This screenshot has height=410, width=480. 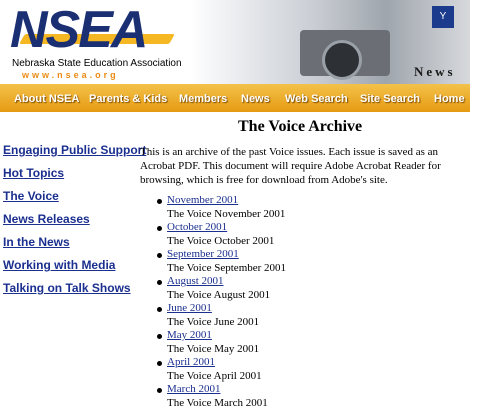 What do you see at coordinates (128, 99) in the screenshot?
I see `nav-parents-kids: Parents & Kids` at bounding box center [128, 99].